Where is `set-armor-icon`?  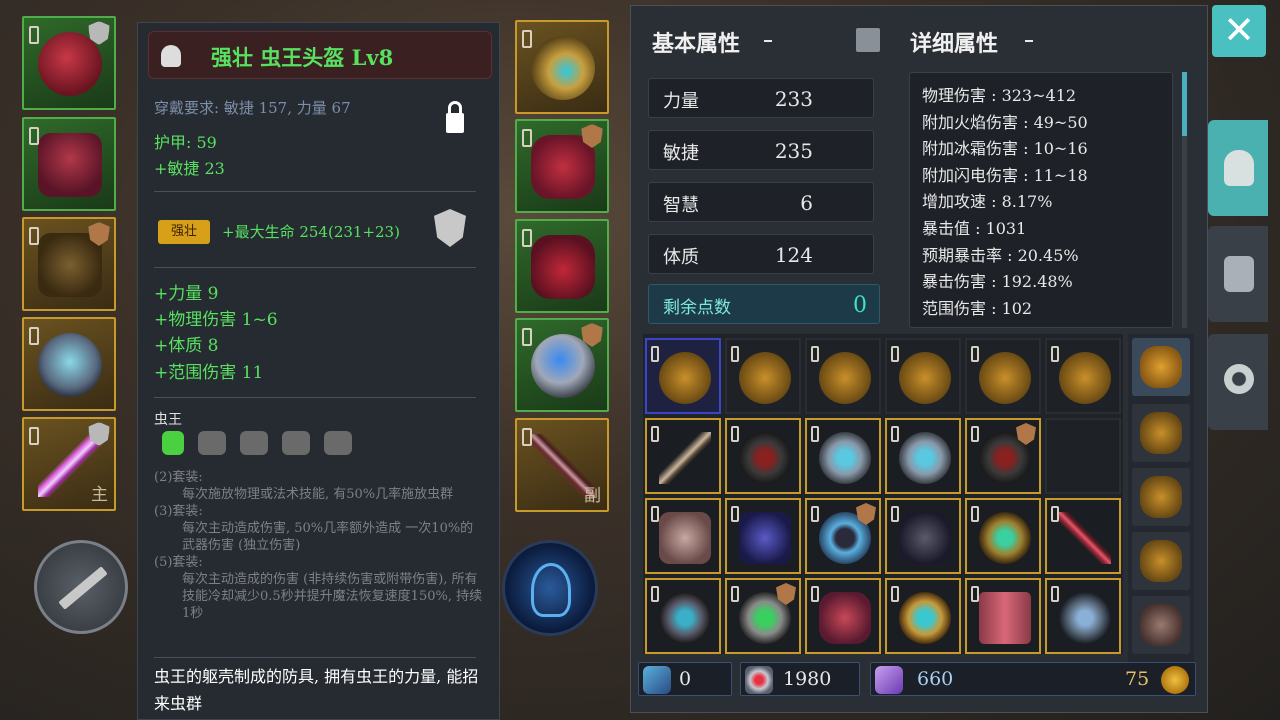
set-armor-icon is located at coordinates (212, 443).